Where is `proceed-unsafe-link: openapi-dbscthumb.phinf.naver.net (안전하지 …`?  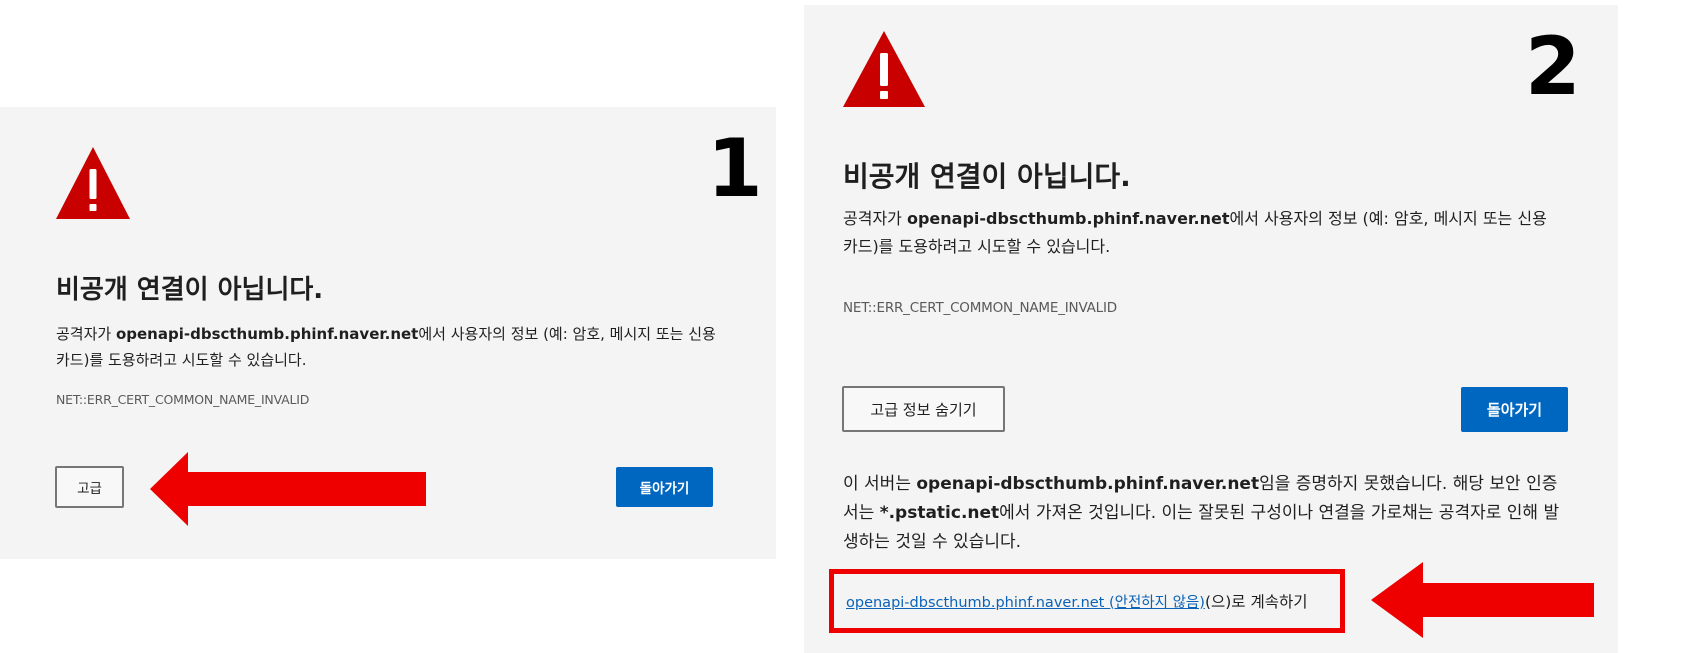 proceed-unsafe-link: openapi-dbscthumb.phinf.naver.net (안전하지 … is located at coordinates (1025, 601).